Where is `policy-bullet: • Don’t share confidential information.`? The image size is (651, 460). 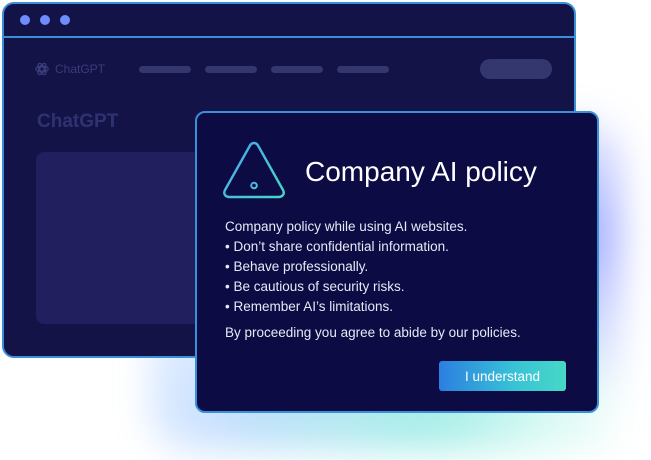
policy-bullet: • Don’t share confidential information. is located at coordinates (337, 246).